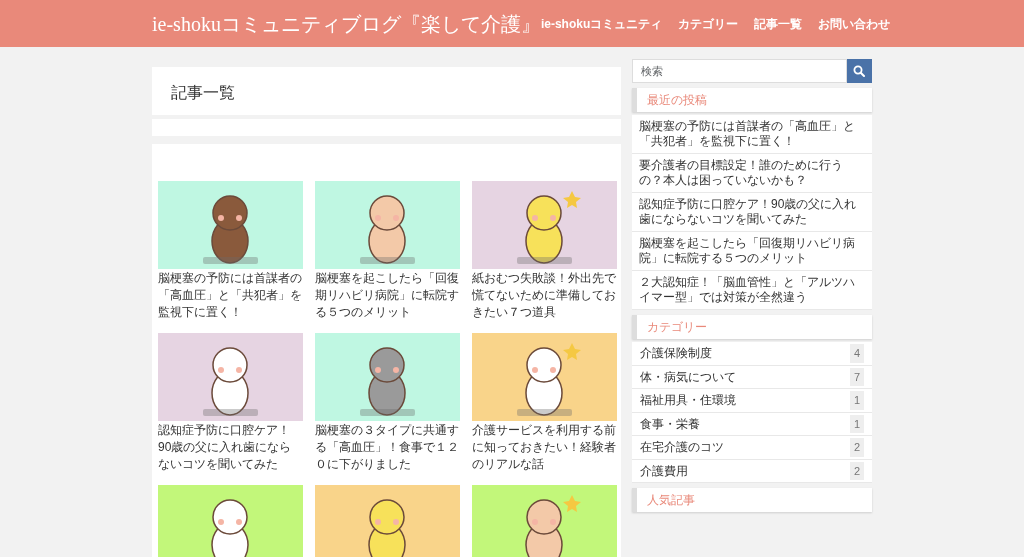 This screenshot has height=557, width=1024. I want to click on recent-post-link: ２大認知症！「脳血管性」と「アルツハイマー型」では対策が全然違う, so click(752, 290).